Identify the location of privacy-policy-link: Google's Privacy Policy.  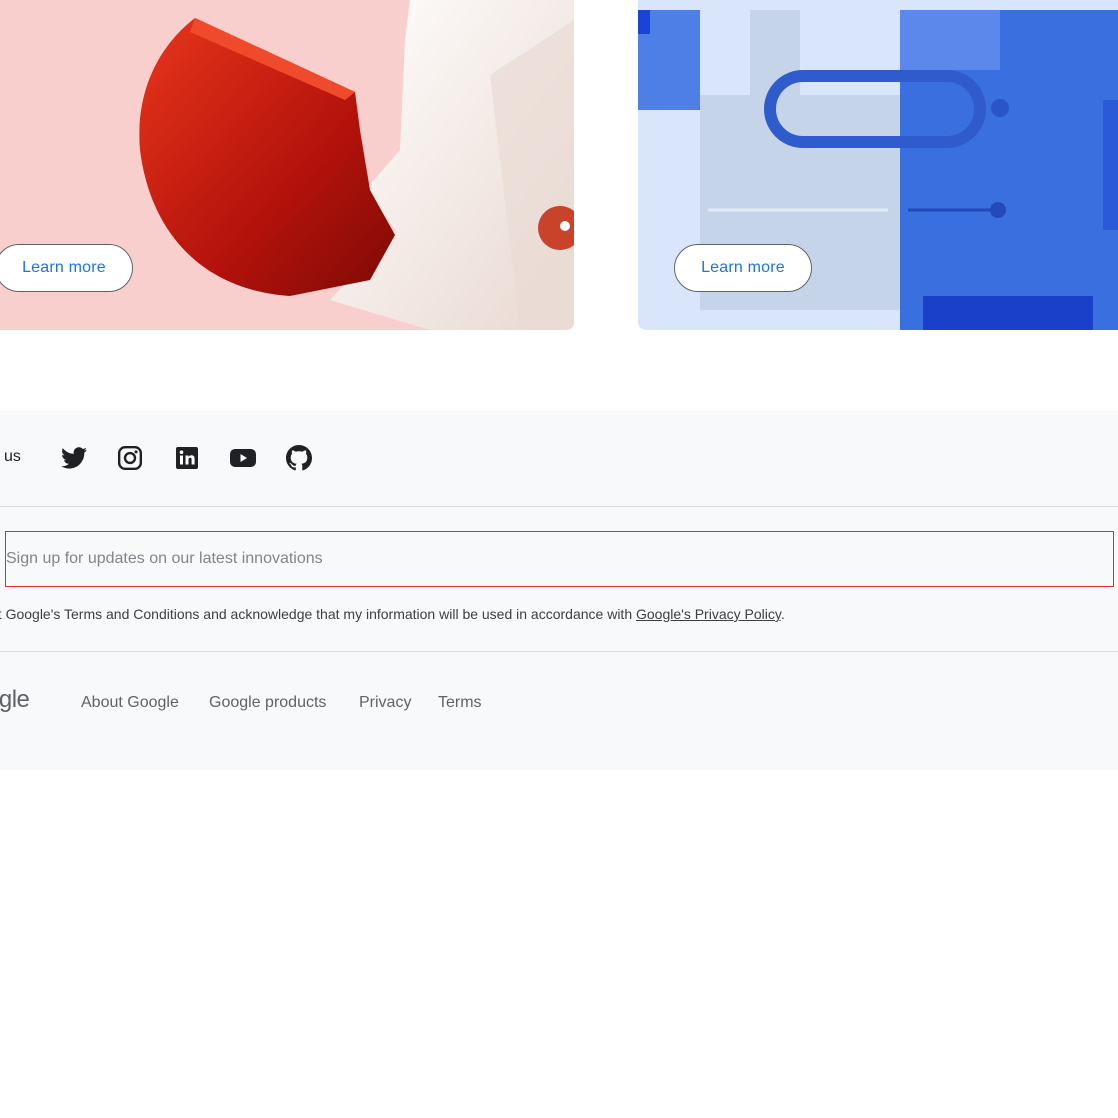
(708, 614).